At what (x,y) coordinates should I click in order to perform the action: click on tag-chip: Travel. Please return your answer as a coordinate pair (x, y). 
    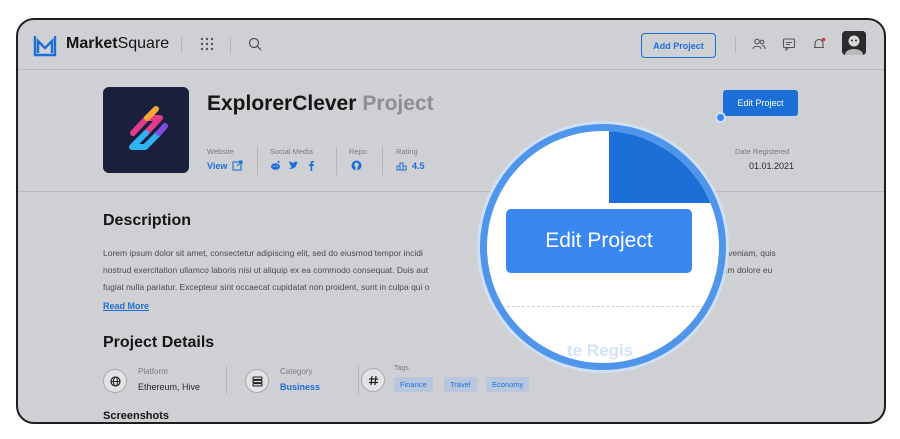
    Looking at the image, I should click on (460, 384).